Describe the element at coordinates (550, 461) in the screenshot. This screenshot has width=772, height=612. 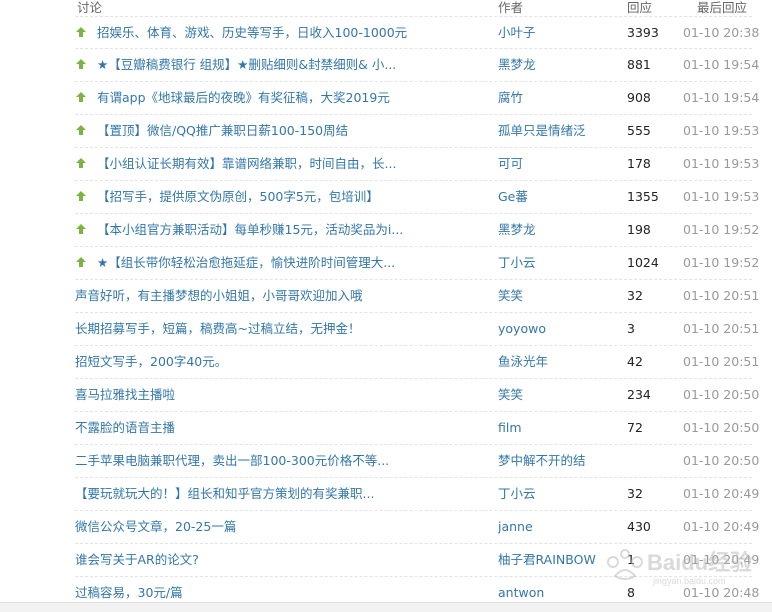
I see `author-link: 梦中解不开的结` at that location.